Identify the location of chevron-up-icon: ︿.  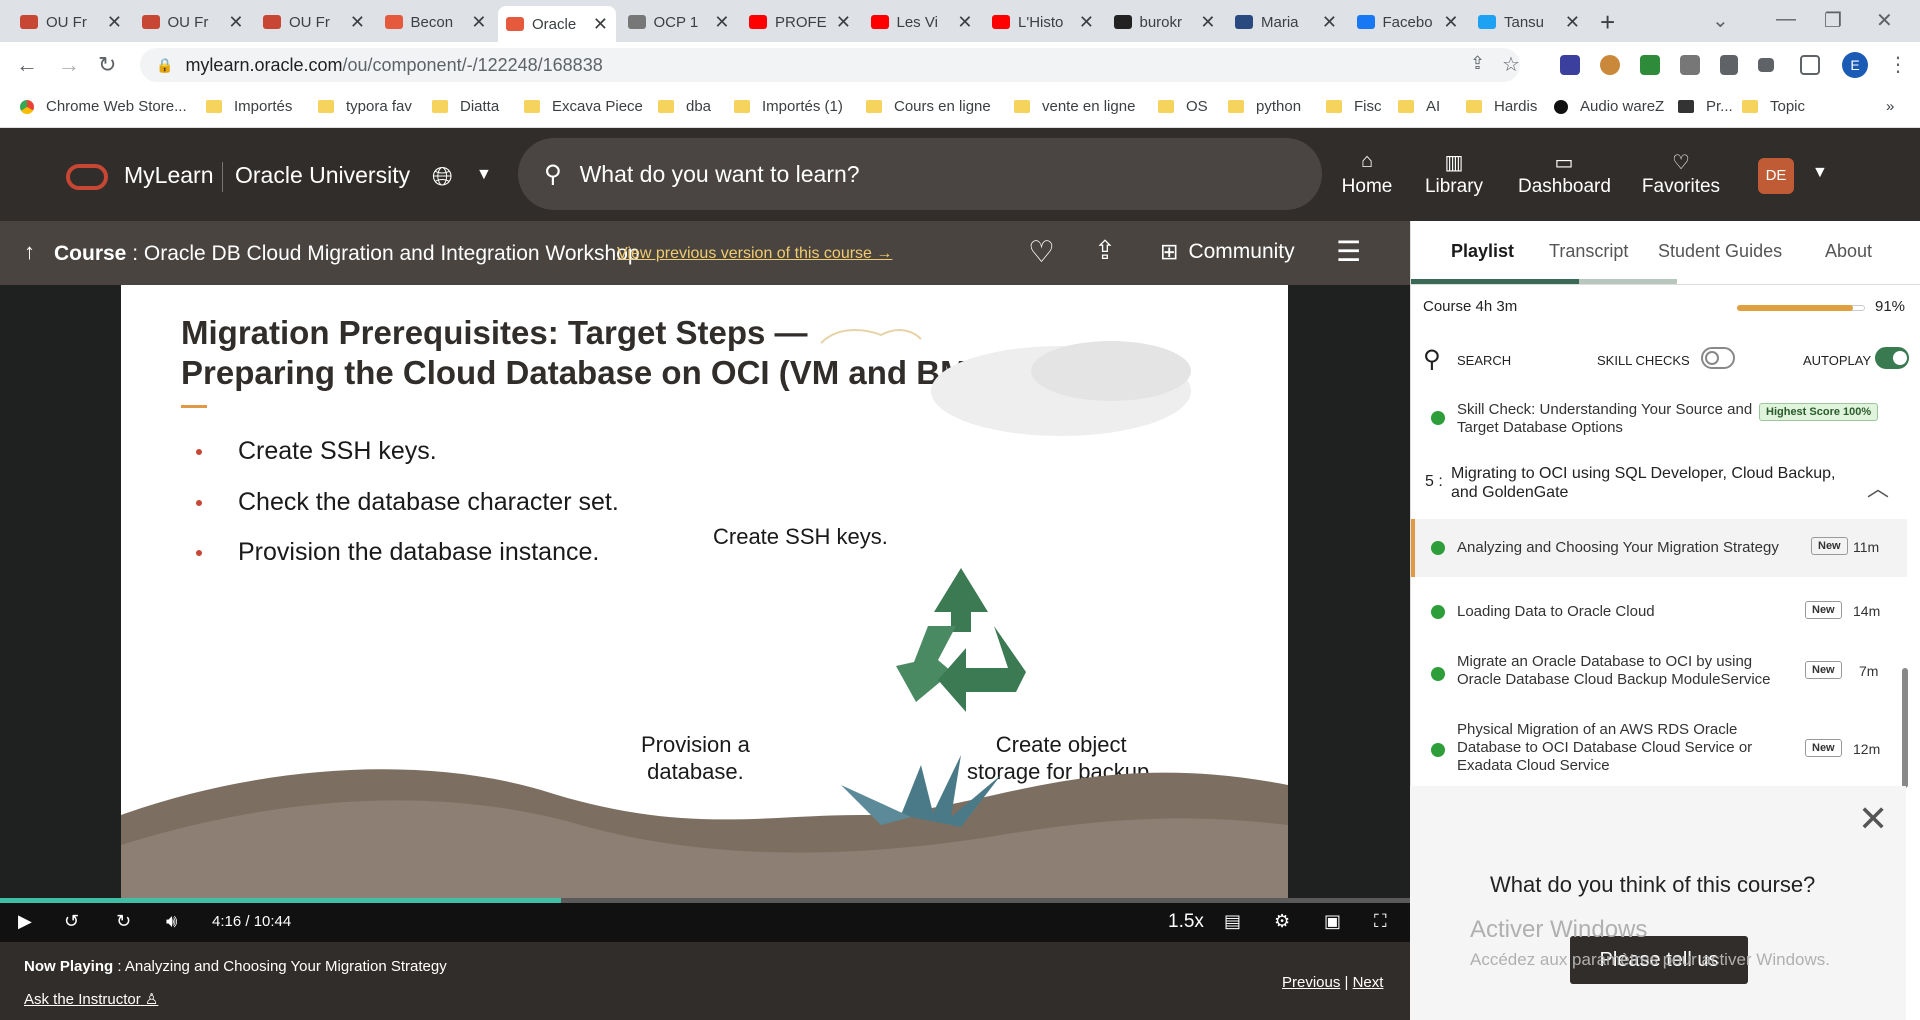
(1878, 487).